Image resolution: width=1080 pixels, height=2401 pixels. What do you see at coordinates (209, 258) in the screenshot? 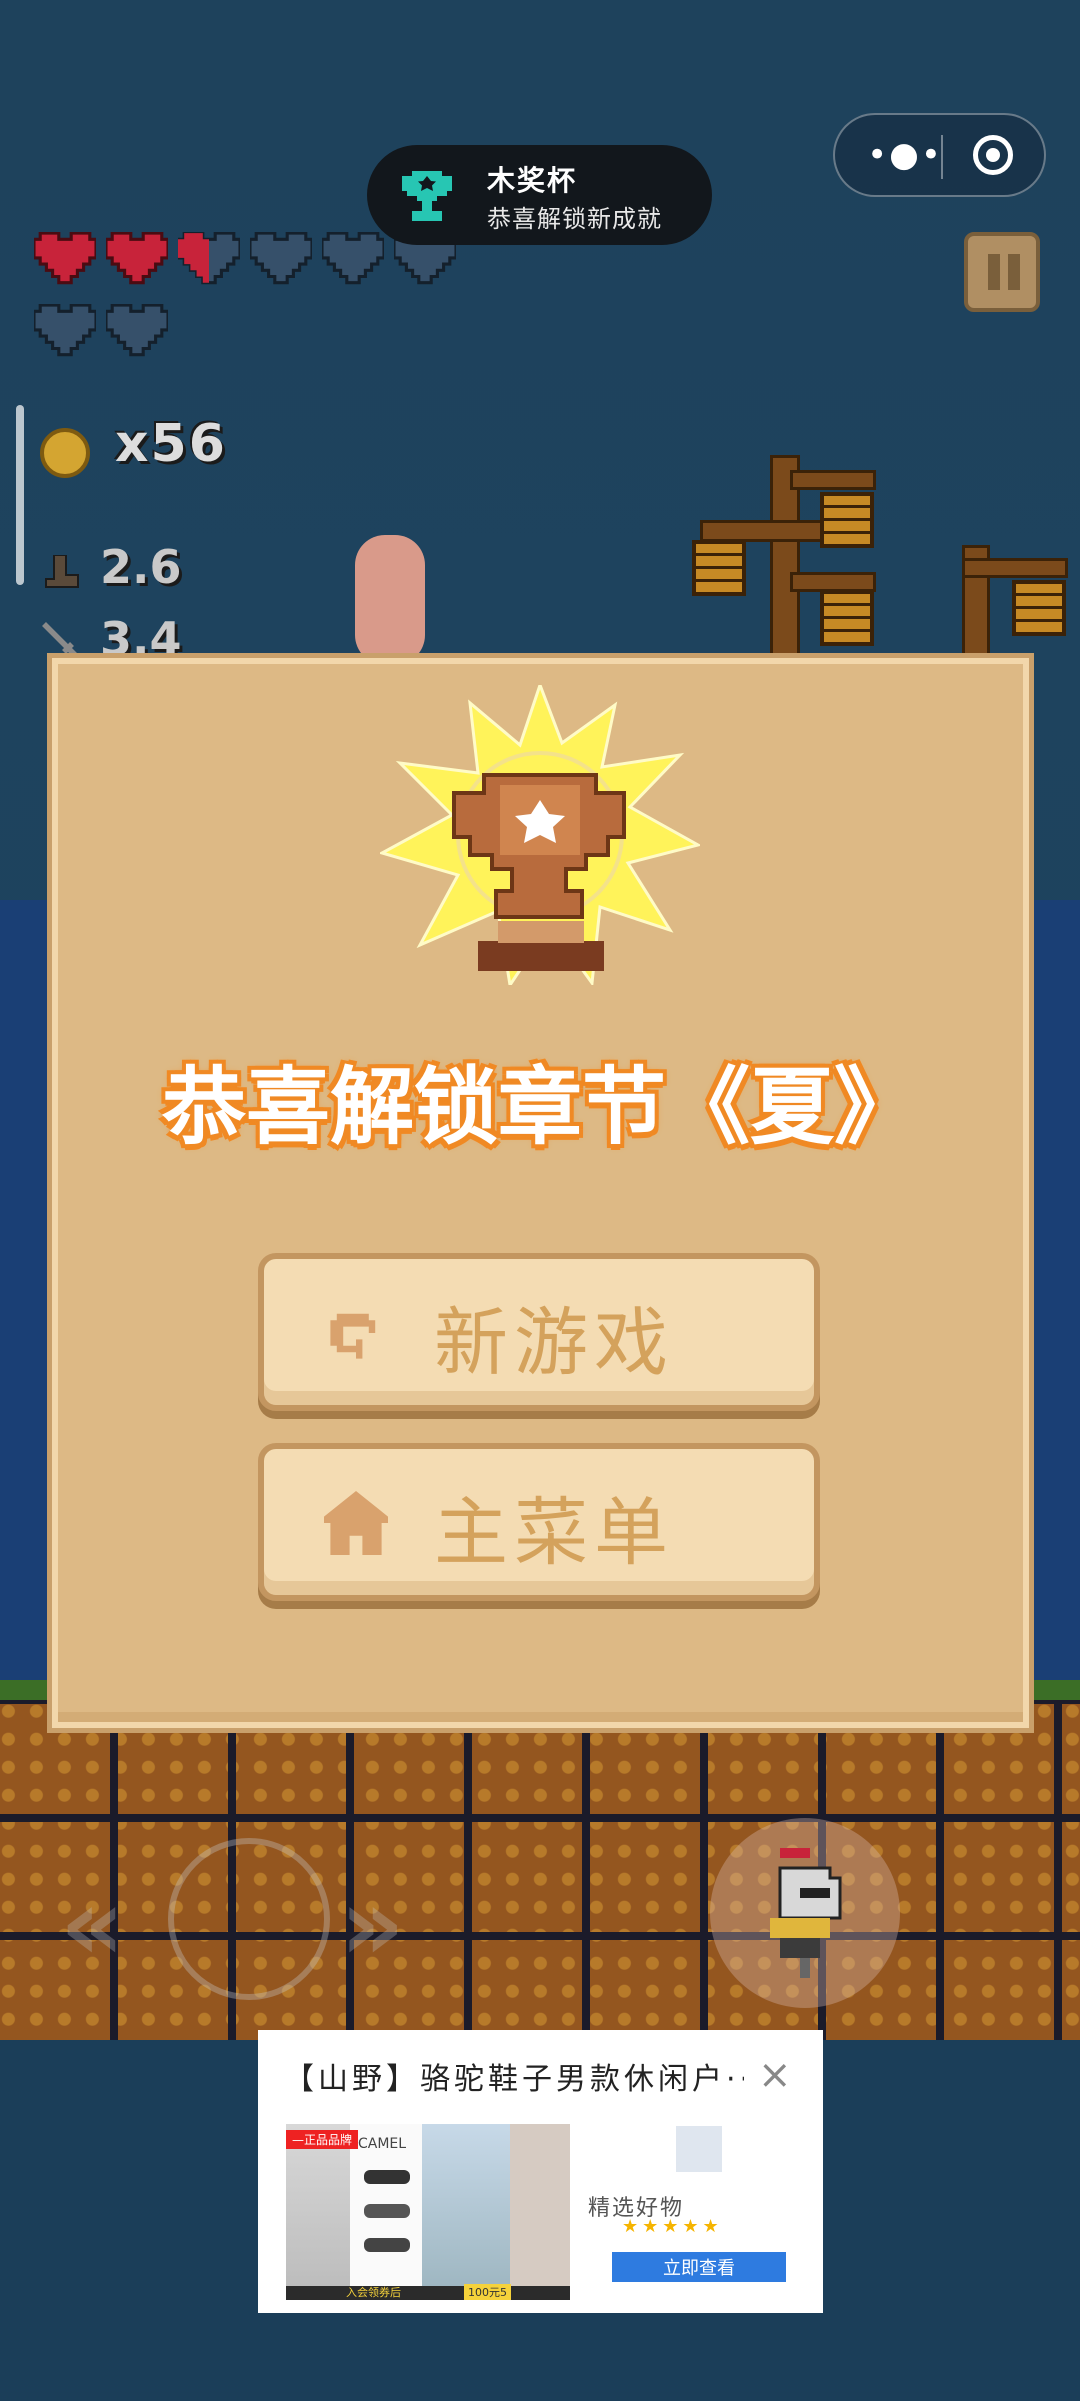
I see `heart-half-icon` at bounding box center [209, 258].